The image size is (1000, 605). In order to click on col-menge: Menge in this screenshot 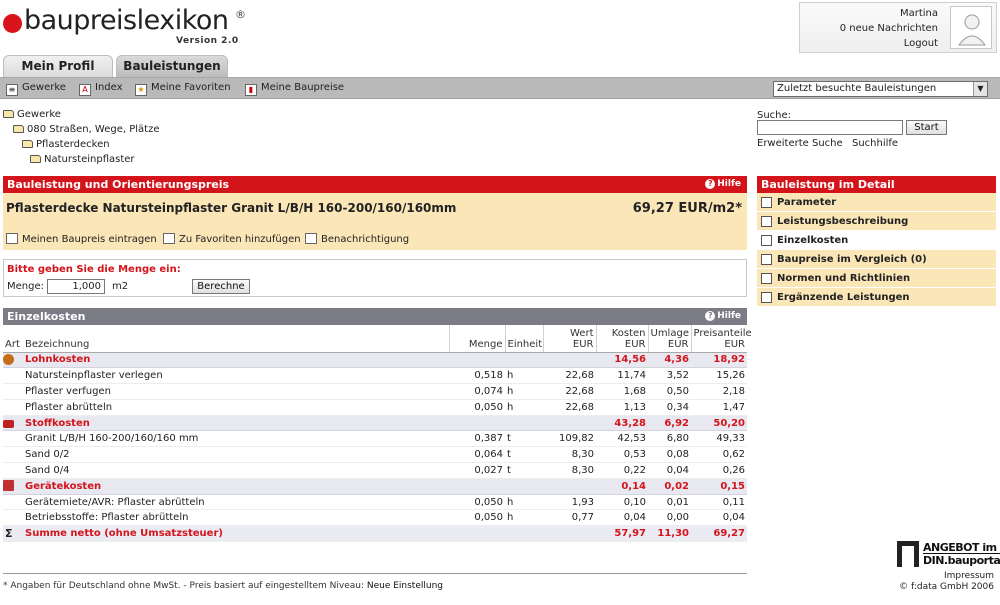, I will do `click(477, 339)`.